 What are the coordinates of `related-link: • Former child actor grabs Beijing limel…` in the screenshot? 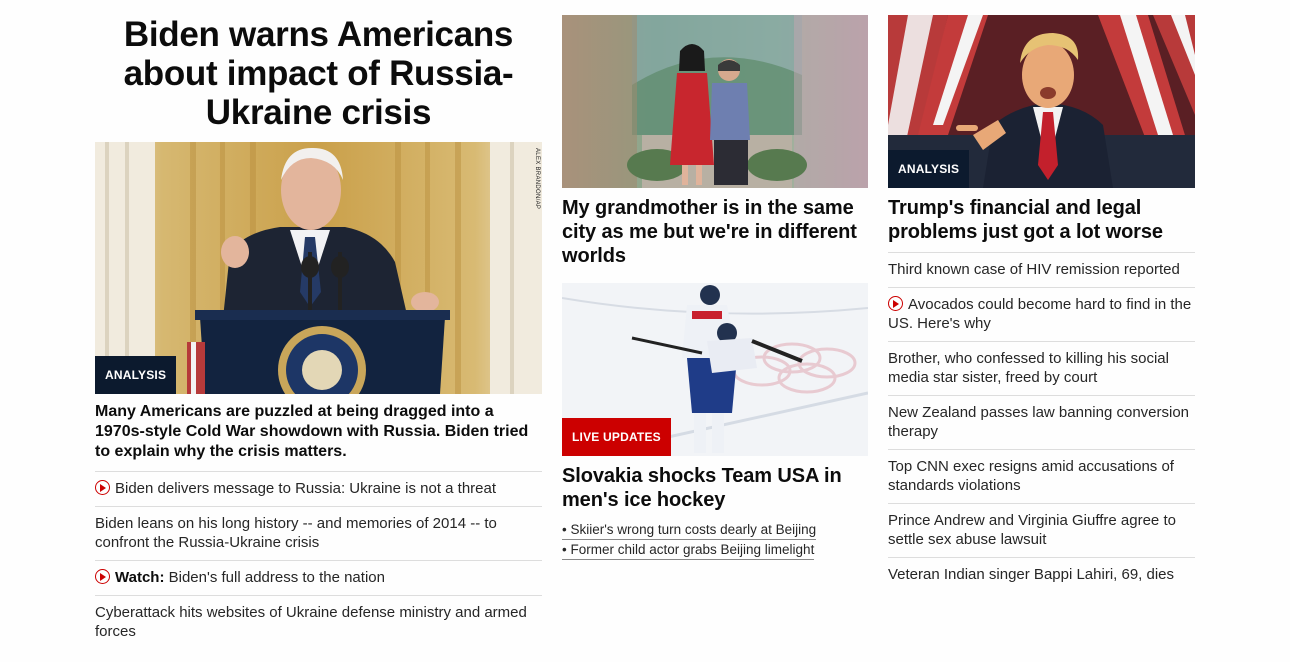 It's located at (688, 550).